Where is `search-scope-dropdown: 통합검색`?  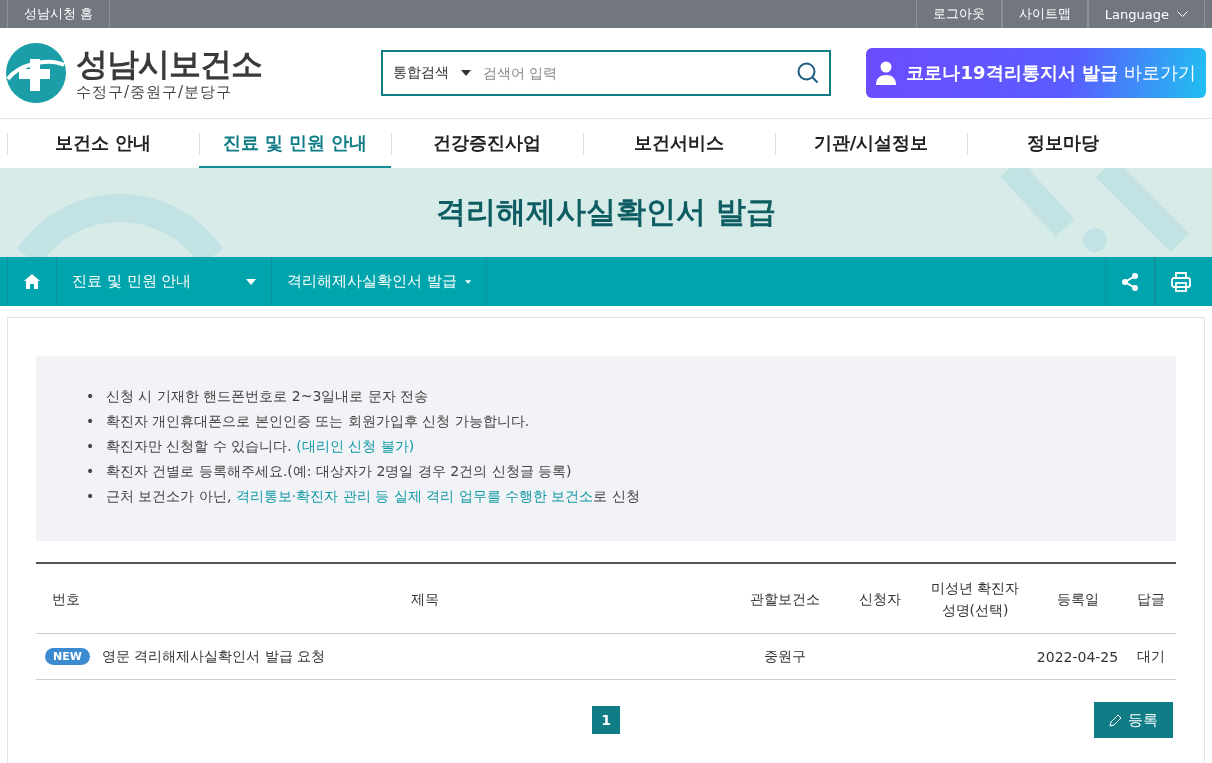 search-scope-dropdown: 통합검색 is located at coordinates (432, 73).